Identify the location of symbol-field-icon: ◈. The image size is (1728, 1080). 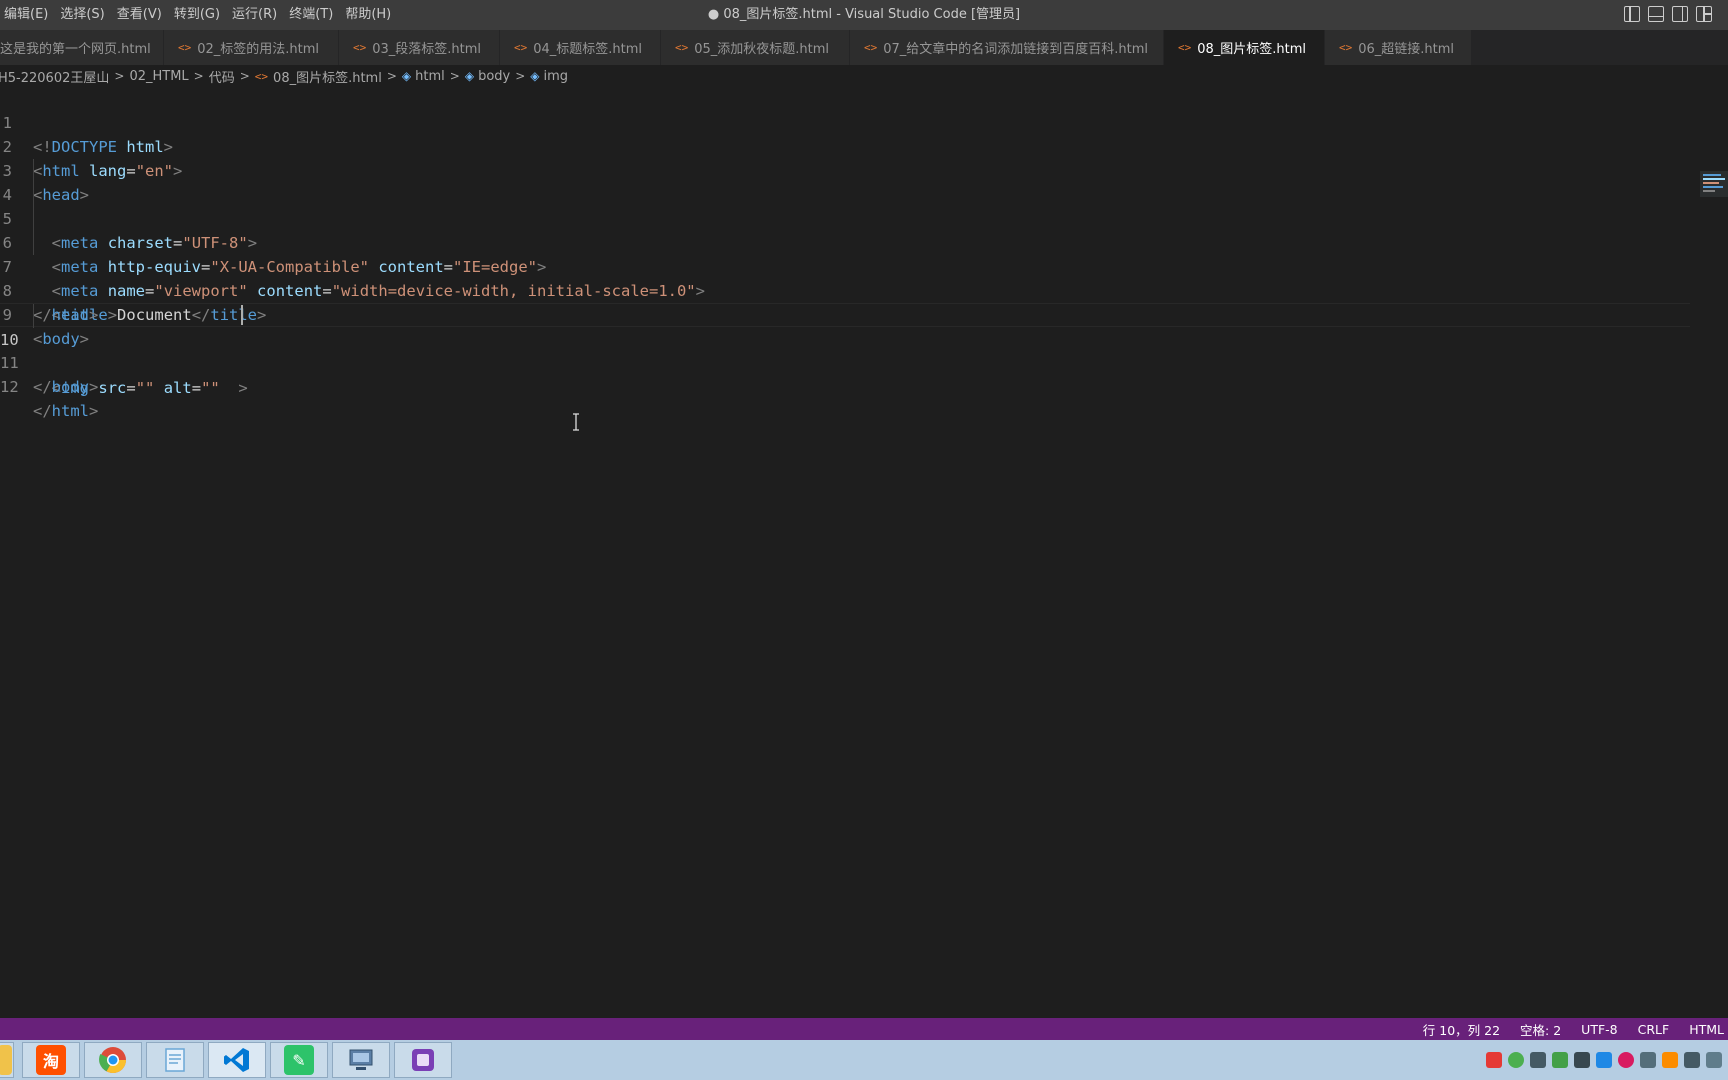
(535, 76).